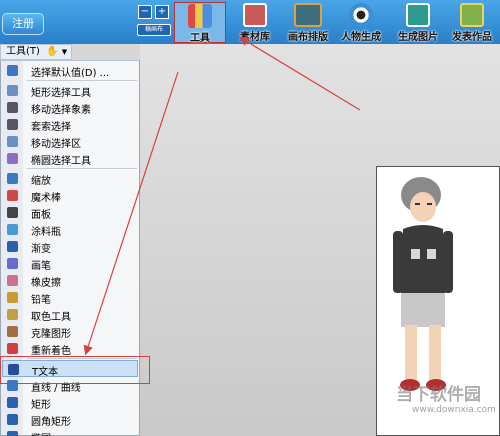 The height and width of the screenshot is (436, 500). Describe the element at coordinates (41, 433) in the screenshot. I see `menu-item-label: 椭圆` at that location.